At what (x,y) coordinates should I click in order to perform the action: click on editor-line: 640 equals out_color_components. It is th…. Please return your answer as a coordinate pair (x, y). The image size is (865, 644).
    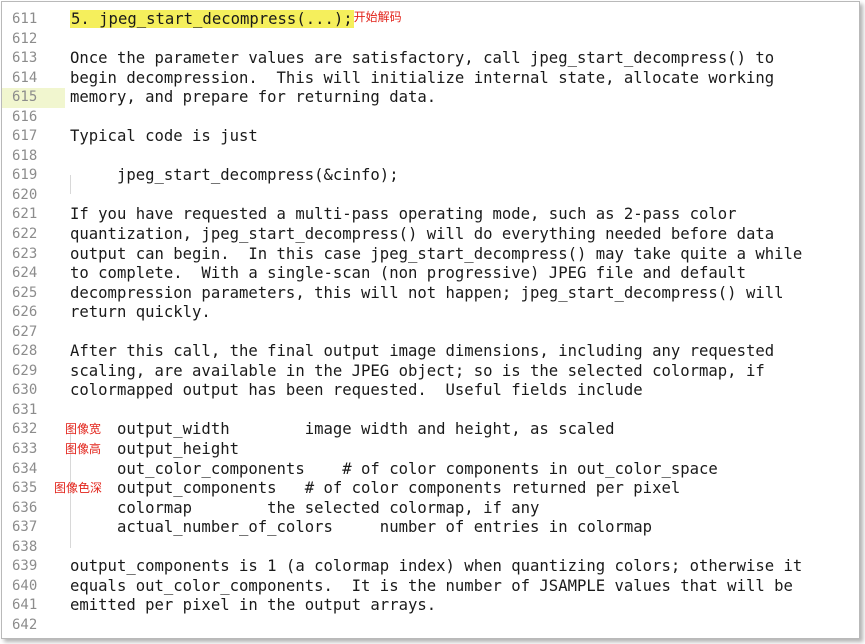
    Looking at the image, I should click on (430, 587).